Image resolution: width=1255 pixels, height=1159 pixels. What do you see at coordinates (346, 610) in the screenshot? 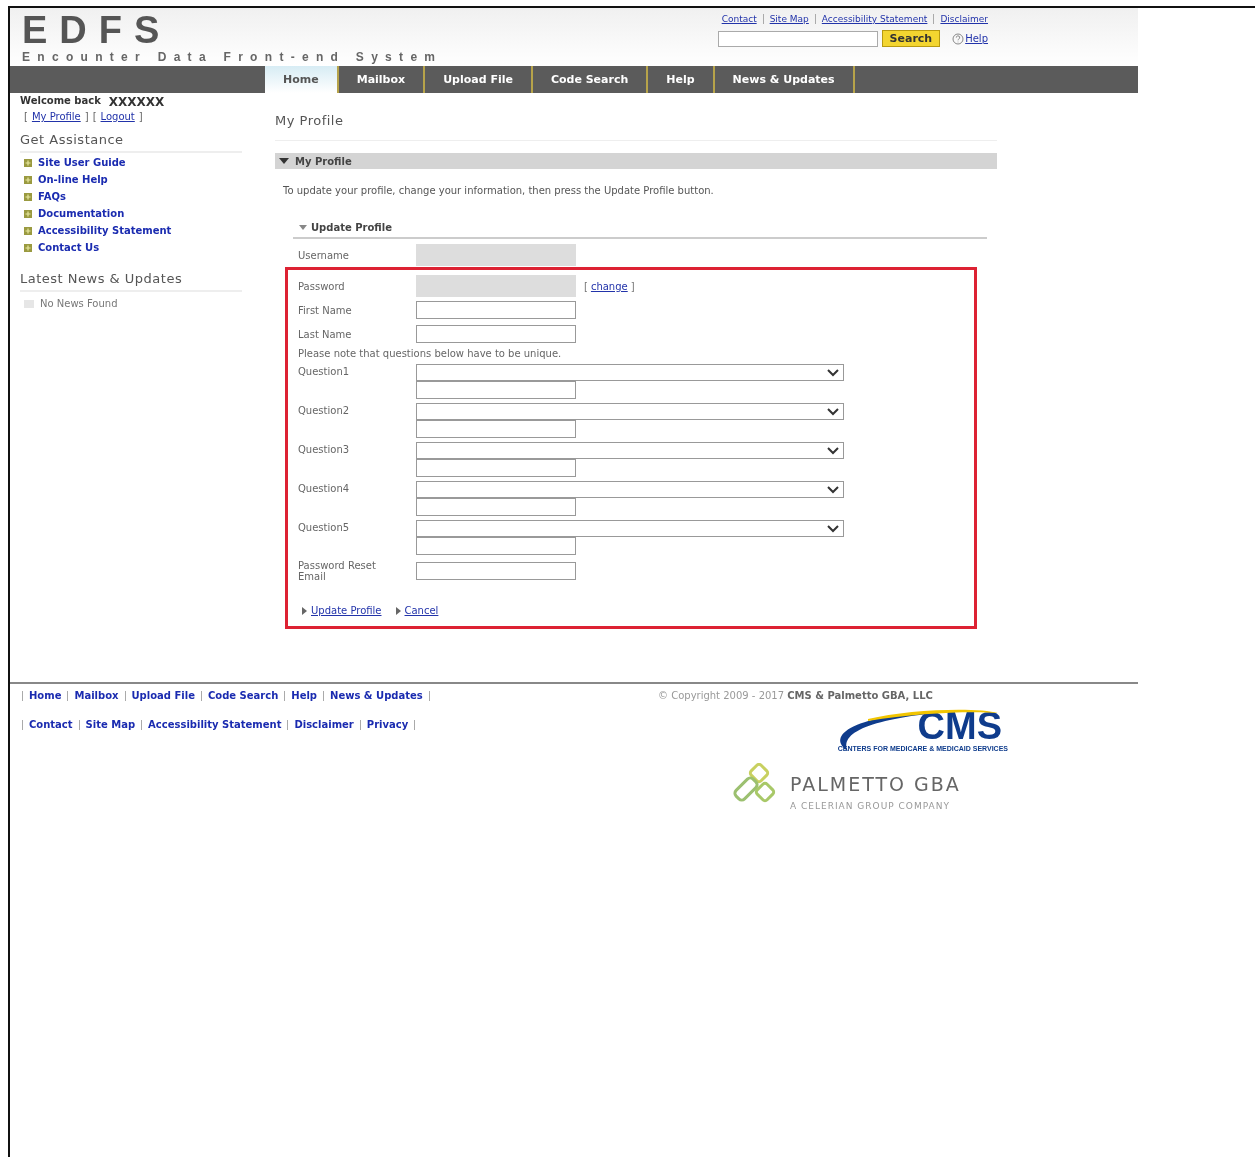
I see `action-link: Update Profile` at bounding box center [346, 610].